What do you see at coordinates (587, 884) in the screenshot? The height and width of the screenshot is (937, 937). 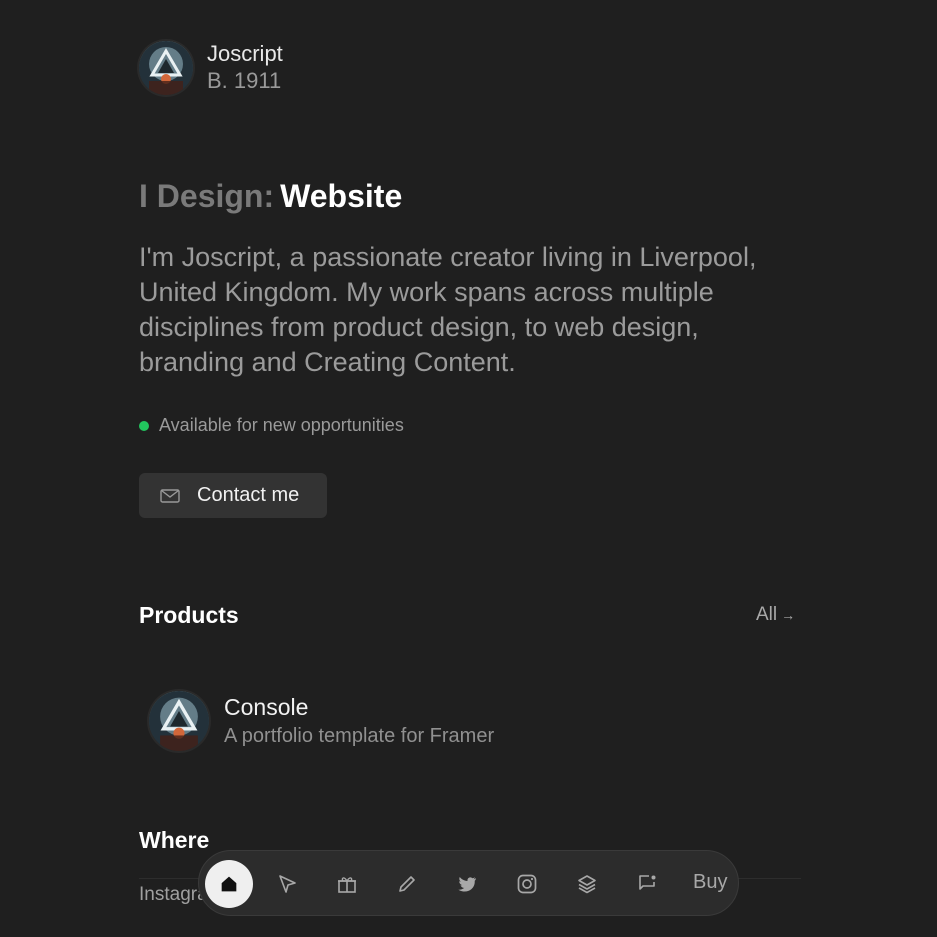 I see `layers-icon` at bounding box center [587, 884].